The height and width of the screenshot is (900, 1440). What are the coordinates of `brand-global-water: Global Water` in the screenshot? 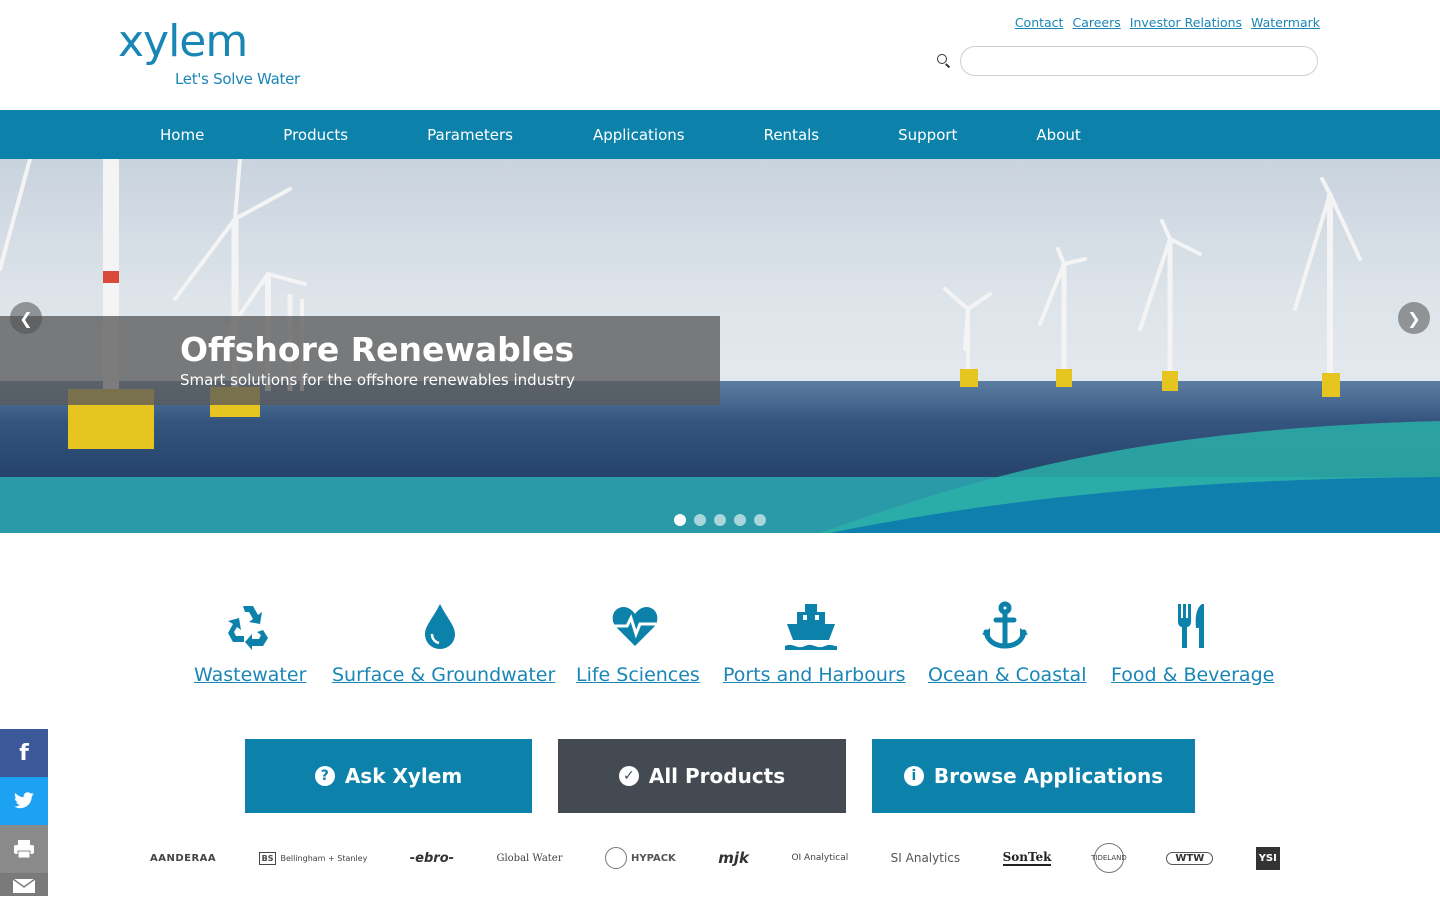 It's located at (529, 858).